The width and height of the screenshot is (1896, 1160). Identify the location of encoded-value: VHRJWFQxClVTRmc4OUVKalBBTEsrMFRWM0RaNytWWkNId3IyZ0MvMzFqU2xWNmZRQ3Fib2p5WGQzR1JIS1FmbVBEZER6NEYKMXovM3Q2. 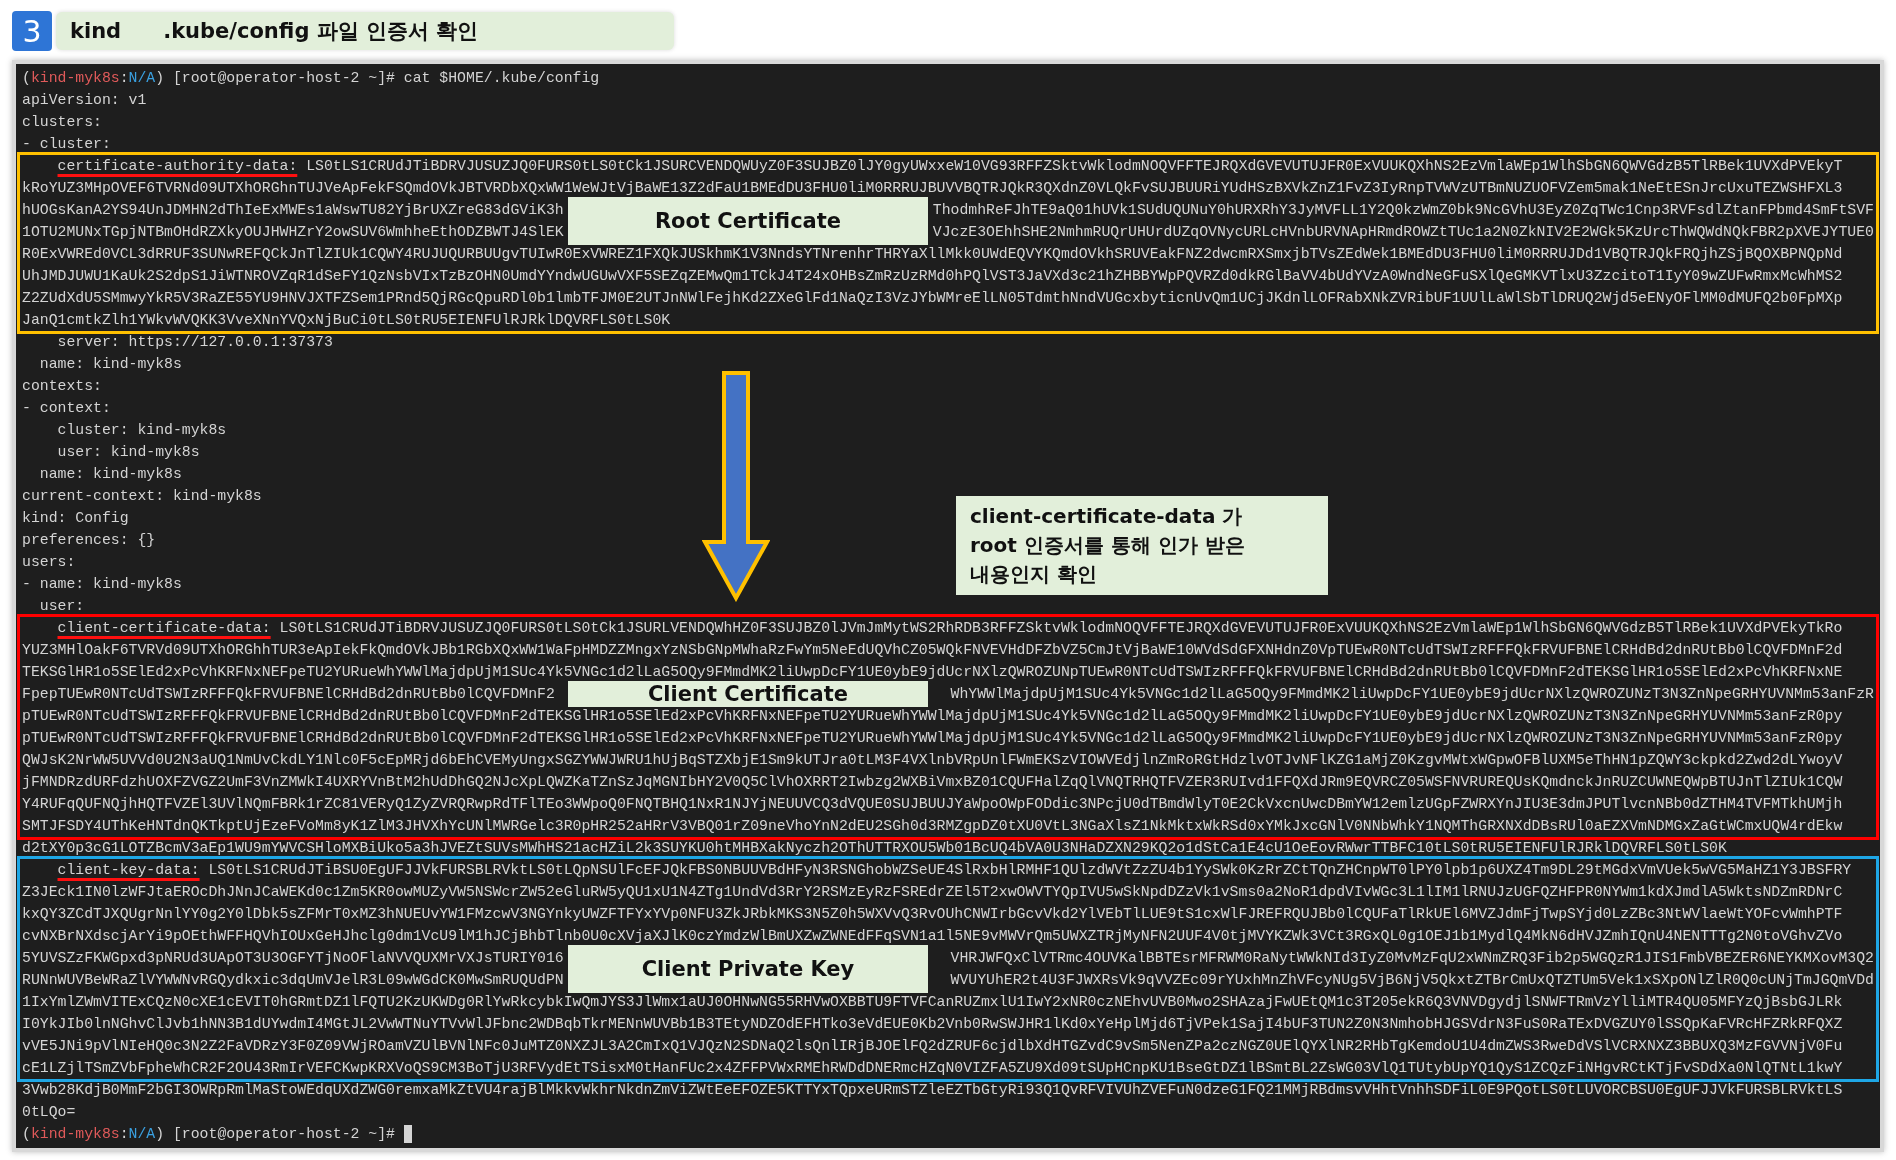
(1412, 958).